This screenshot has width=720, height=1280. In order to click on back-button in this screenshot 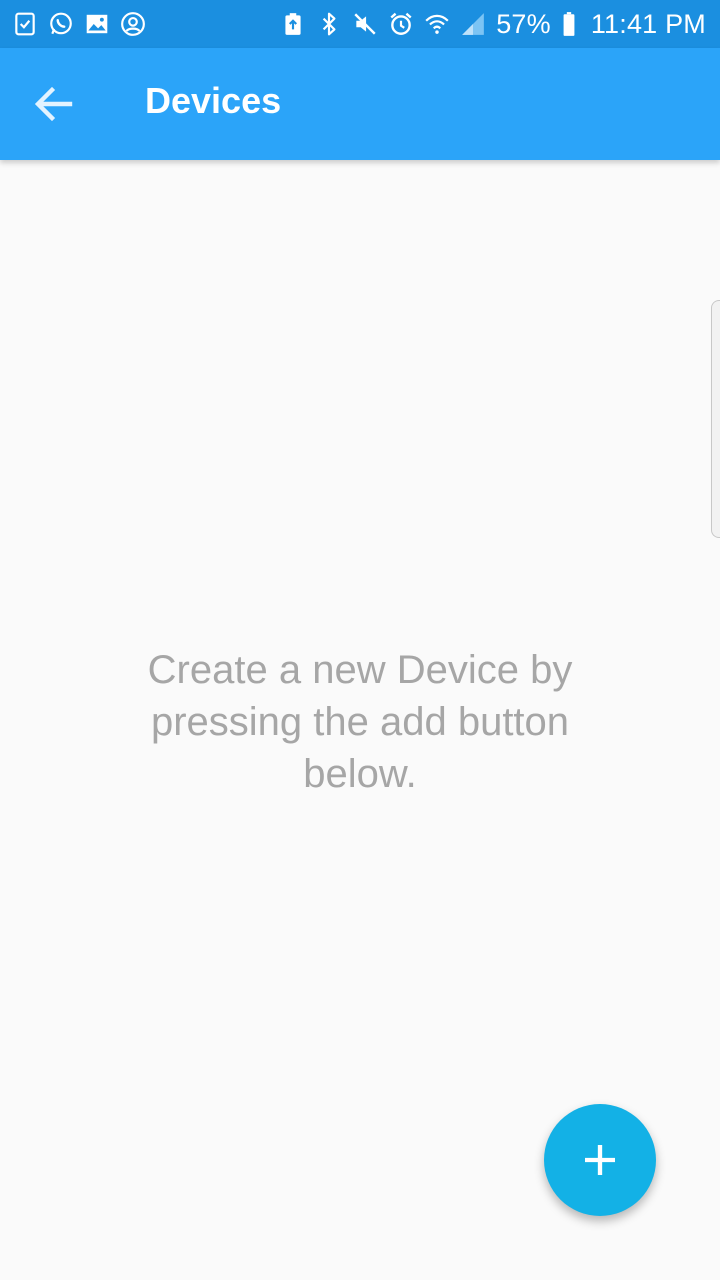, I will do `click(54, 104)`.